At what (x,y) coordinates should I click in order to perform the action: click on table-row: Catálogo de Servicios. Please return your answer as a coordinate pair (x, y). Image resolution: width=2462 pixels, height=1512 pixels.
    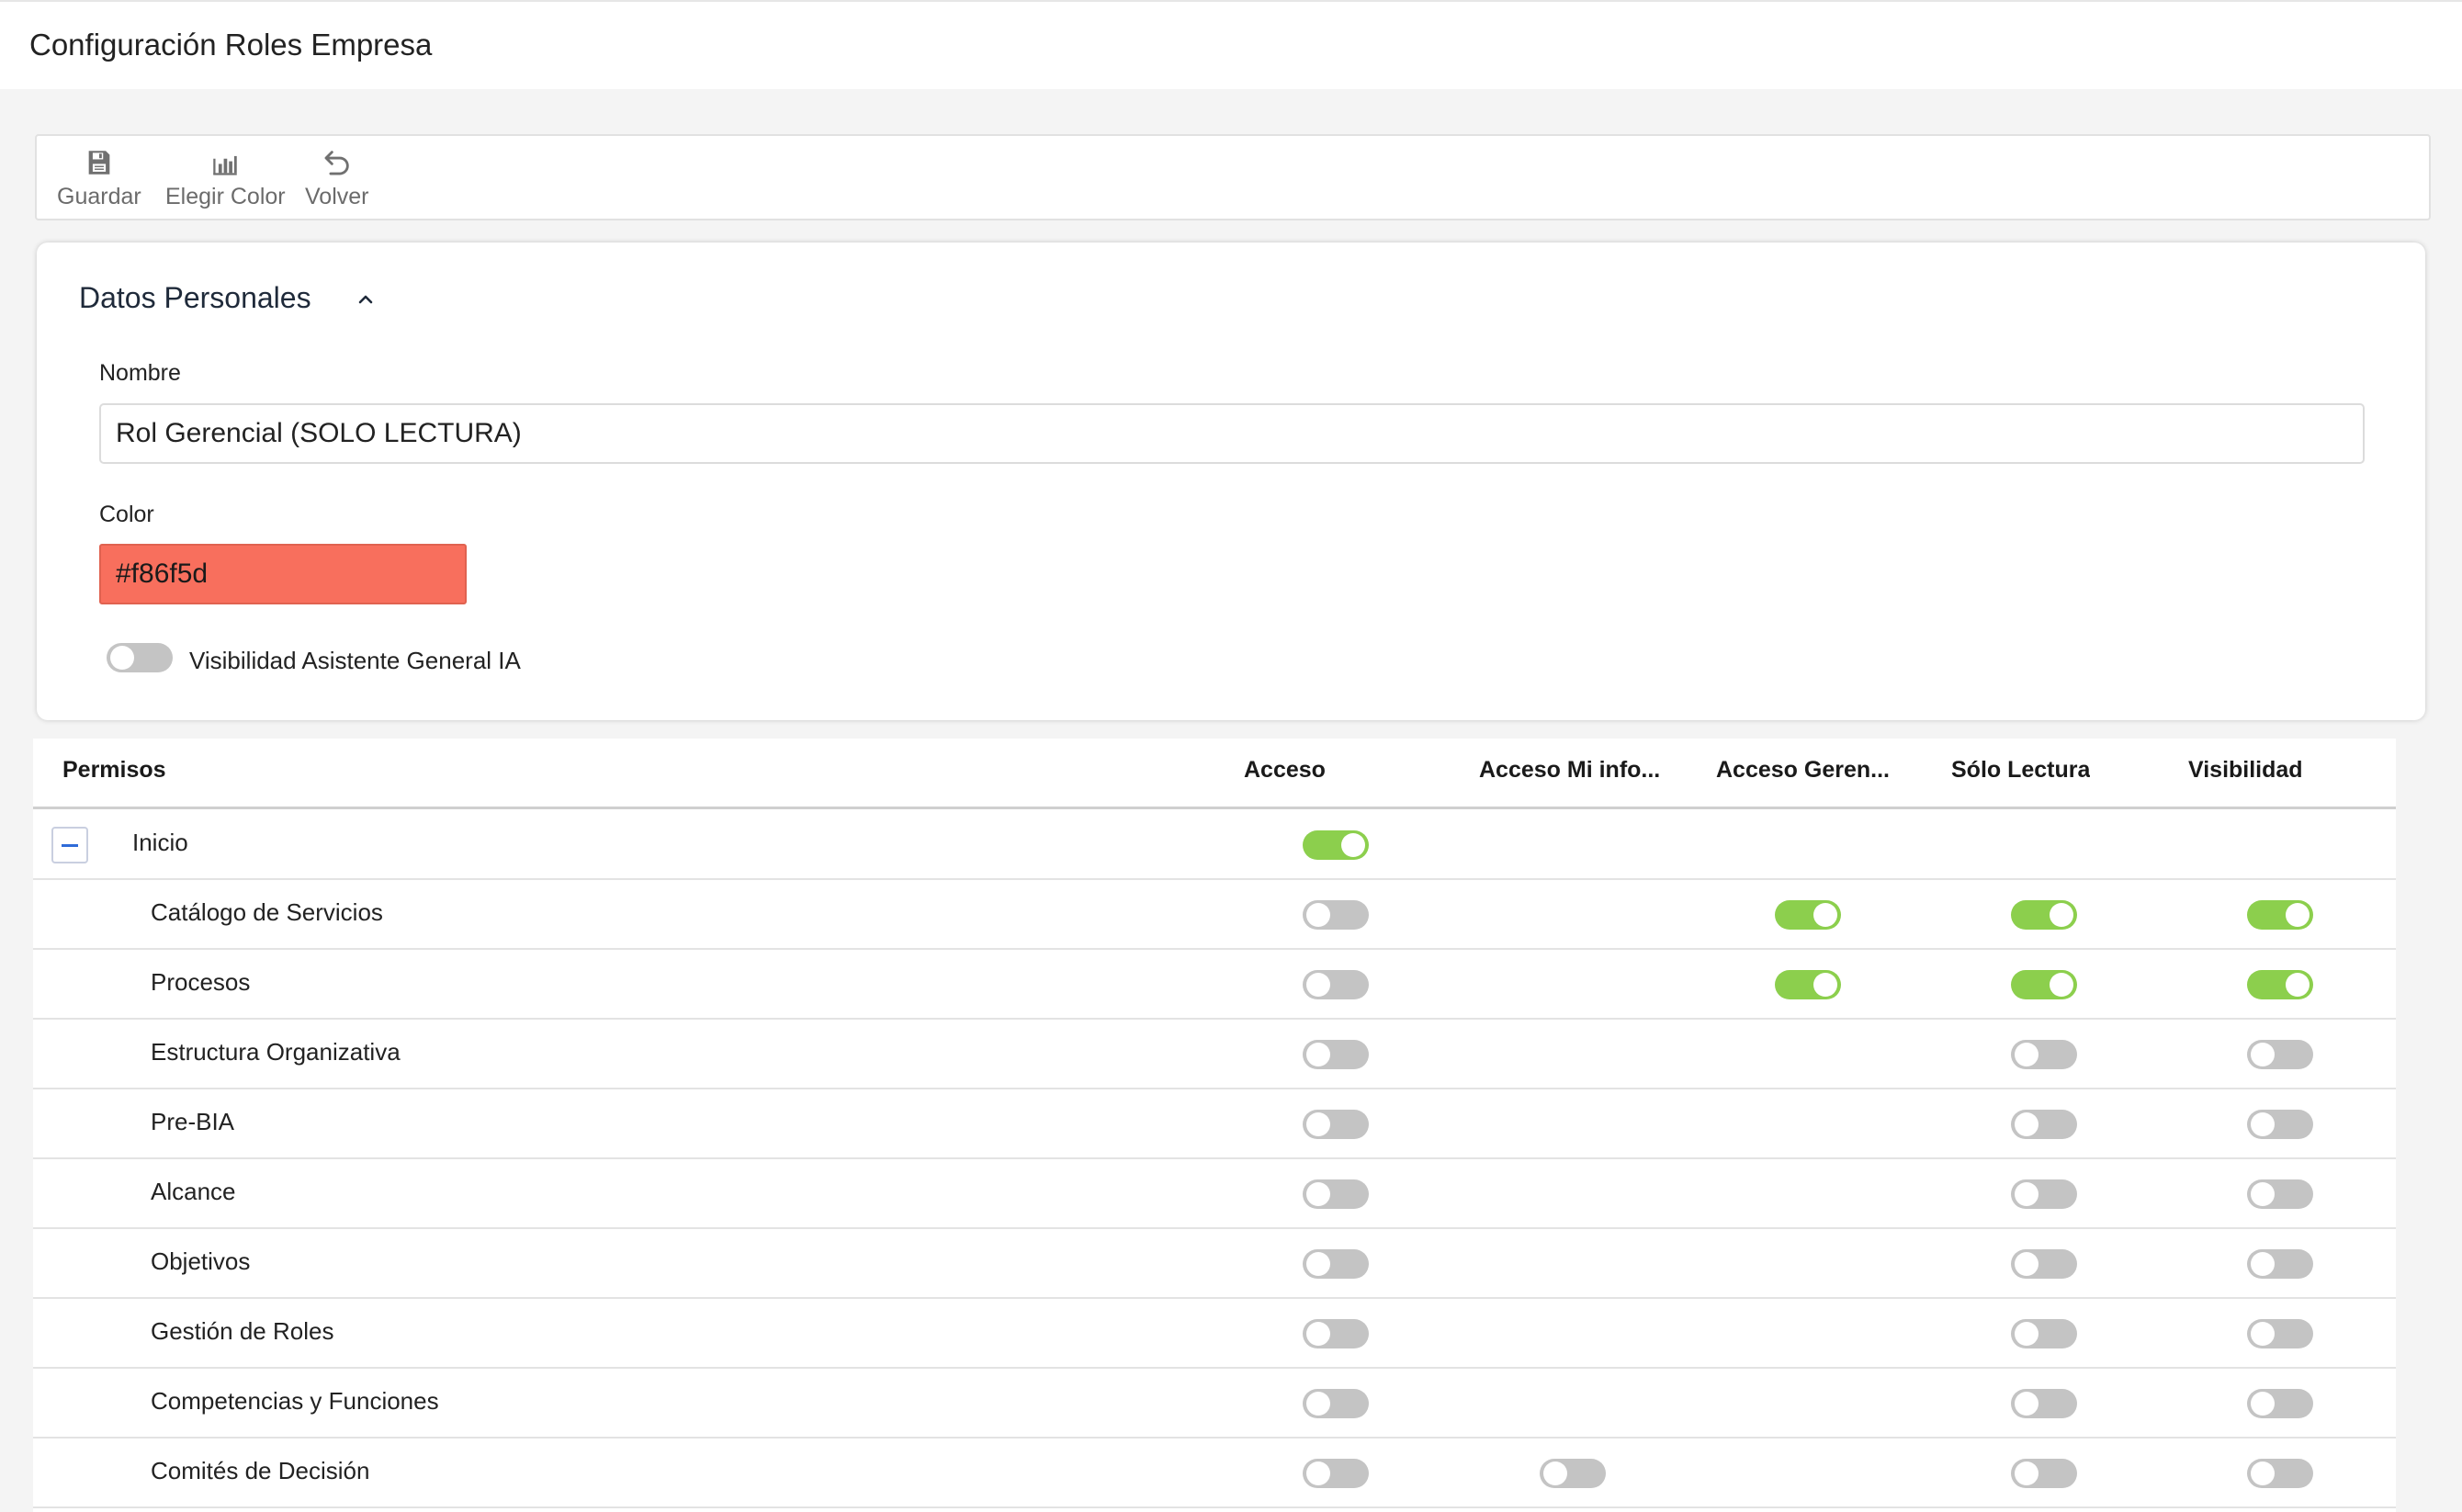
    Looking at the image, I should click on (1214, 915).